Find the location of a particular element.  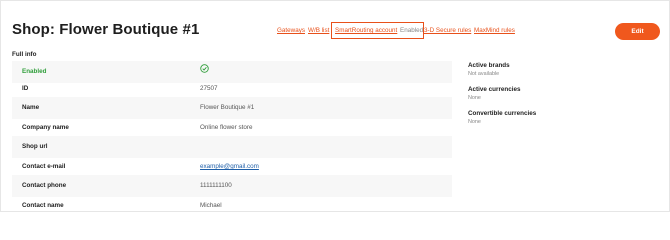

active-brands-title: Active brands is located at coordinates (489, 65).